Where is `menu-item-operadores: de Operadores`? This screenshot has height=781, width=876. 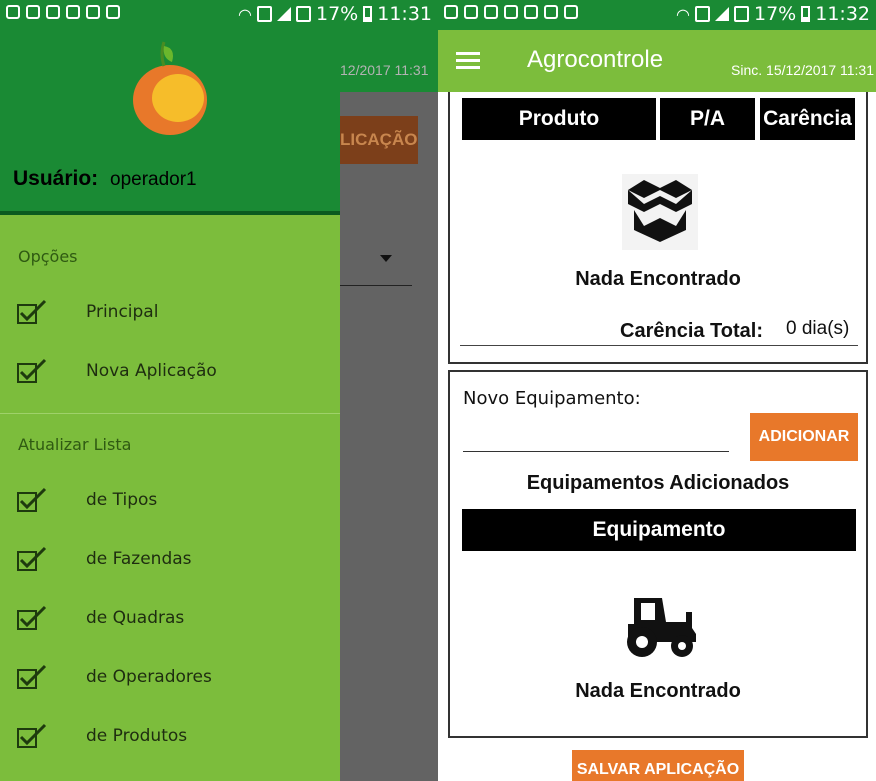 menu-item-operadores: de Operadores is located at coordinates (170, 680).